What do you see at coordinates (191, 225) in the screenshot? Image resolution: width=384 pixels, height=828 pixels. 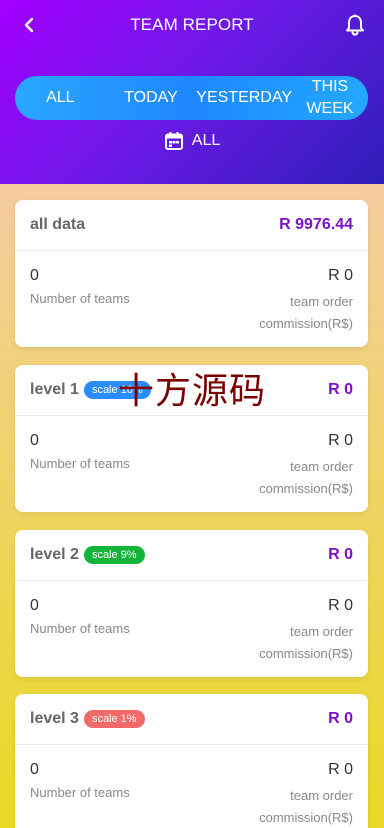 I see `card-header: all data R 9976.44` at bounding box center [191, 225].